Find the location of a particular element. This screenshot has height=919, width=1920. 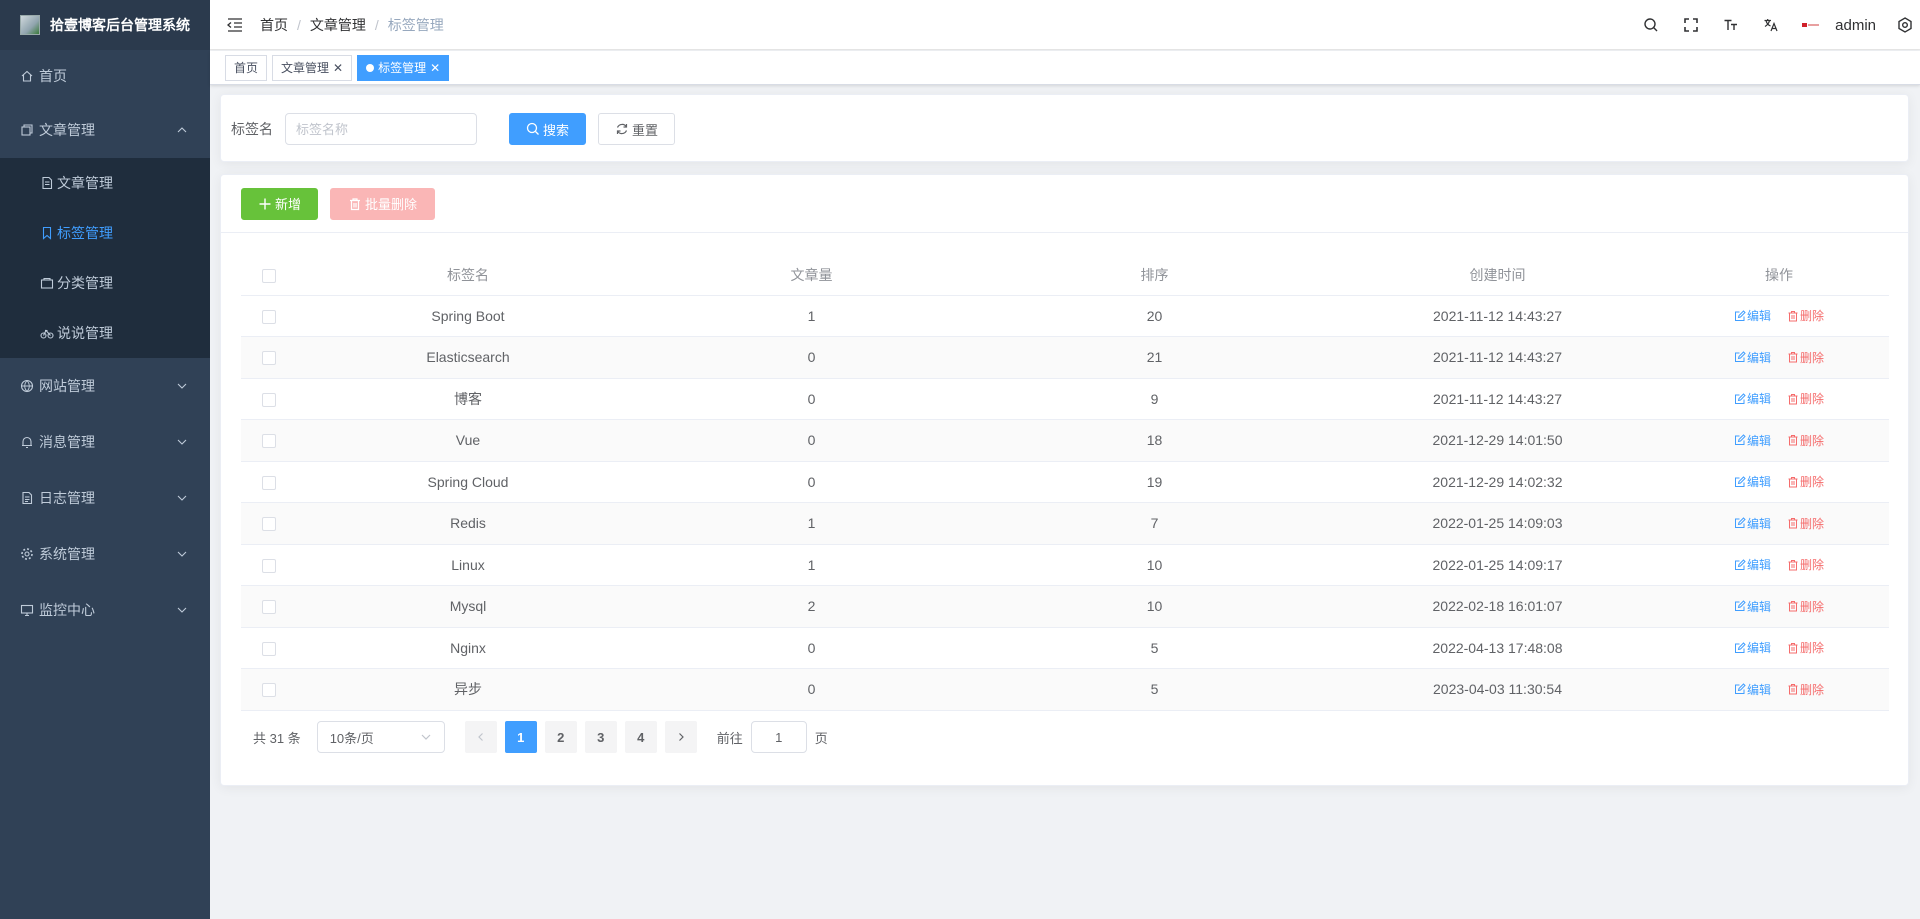

logo: 拾壹博客后台管理系统 is located at coordinates (105, 25).